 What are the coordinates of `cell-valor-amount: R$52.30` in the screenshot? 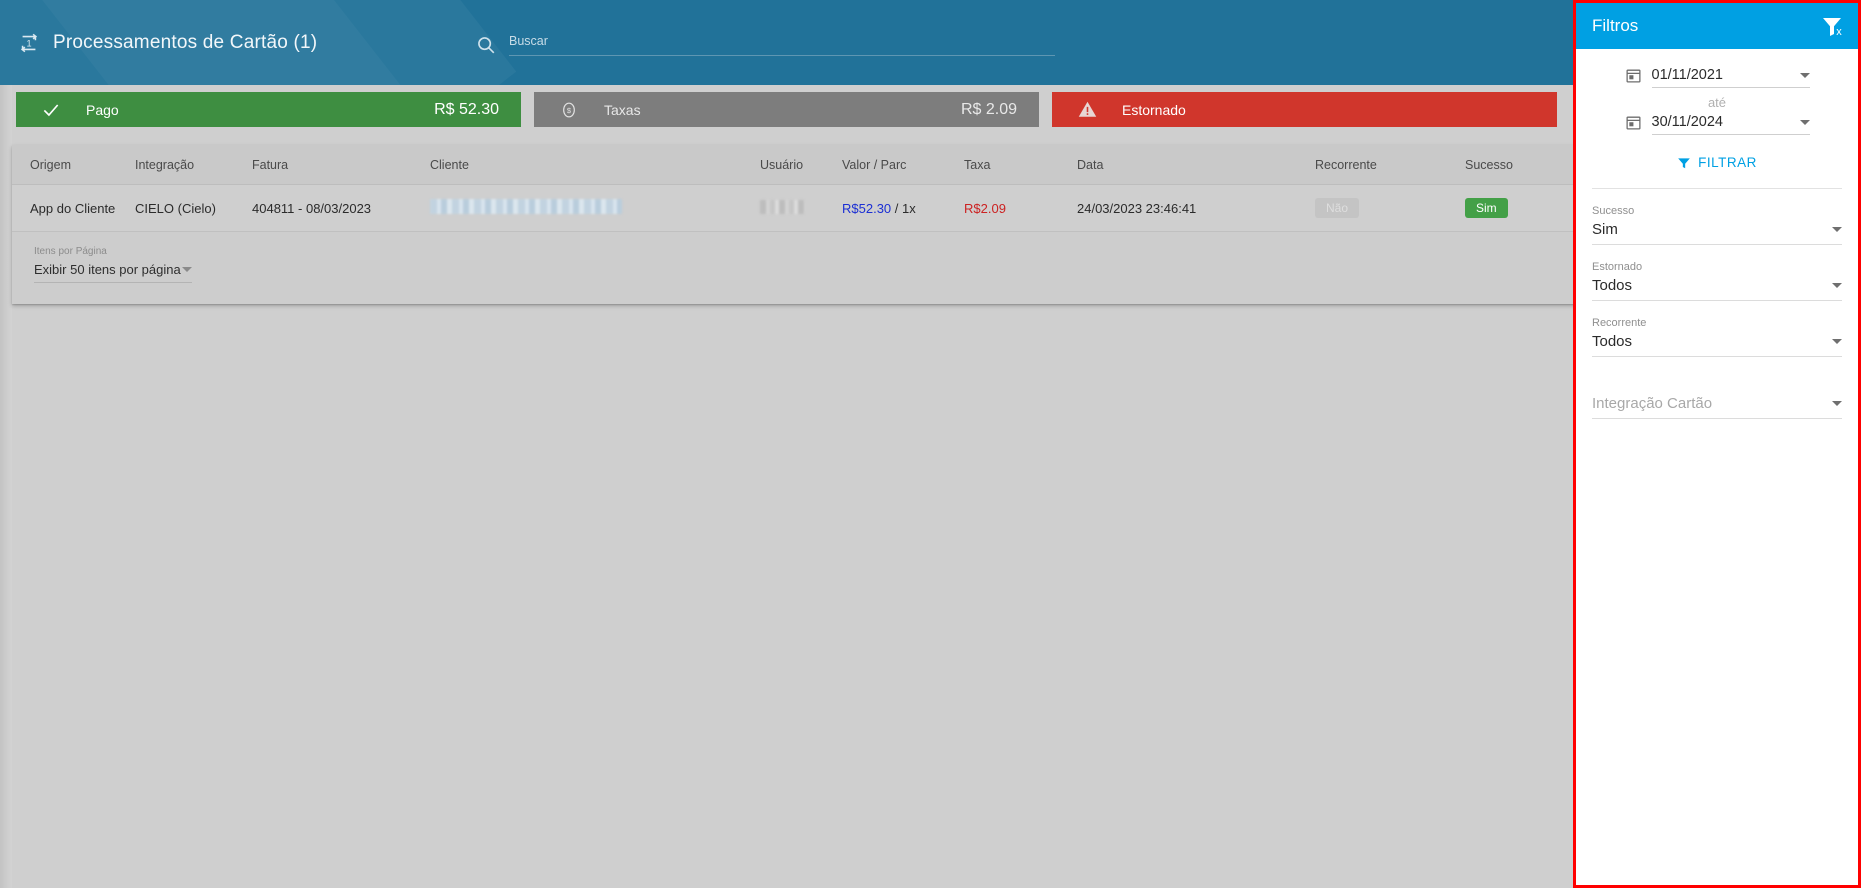 It's located at (866, 208).